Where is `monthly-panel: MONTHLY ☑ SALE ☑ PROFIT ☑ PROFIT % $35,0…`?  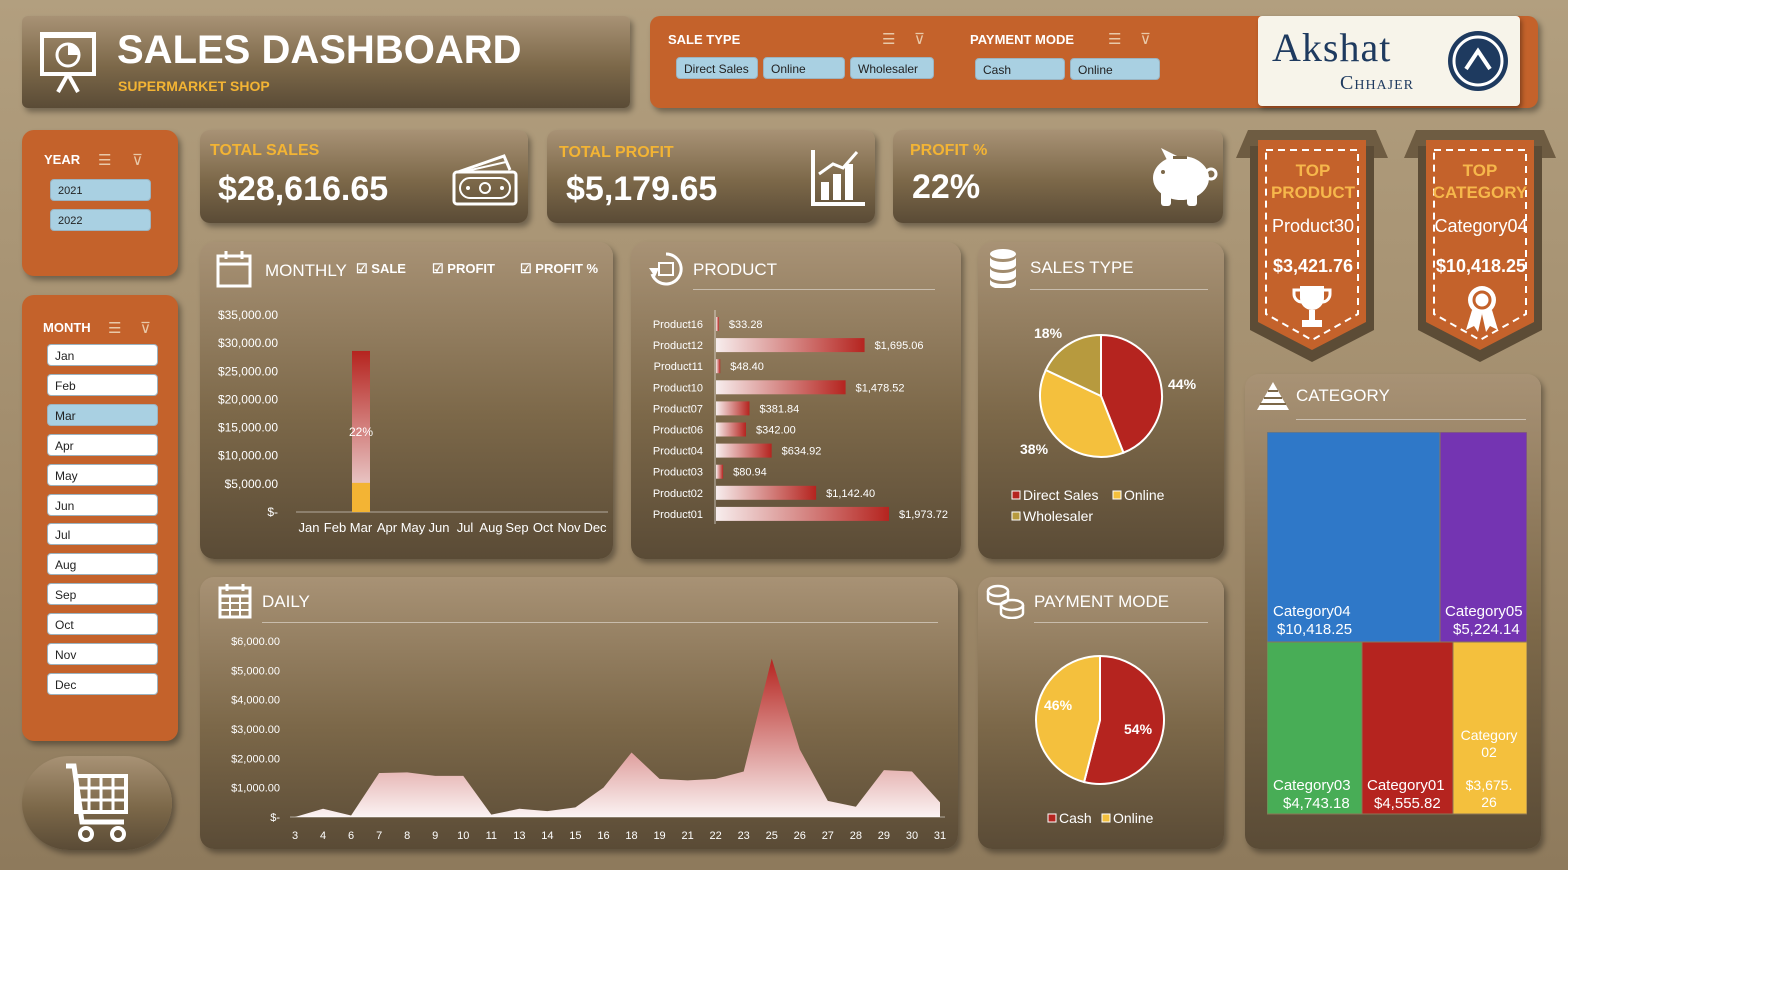
monthly-panel: MONTHLY ☑ SALE ☑ PROFIT ☑ PROFIT % $35,0… is located at coordinates (406, 400).